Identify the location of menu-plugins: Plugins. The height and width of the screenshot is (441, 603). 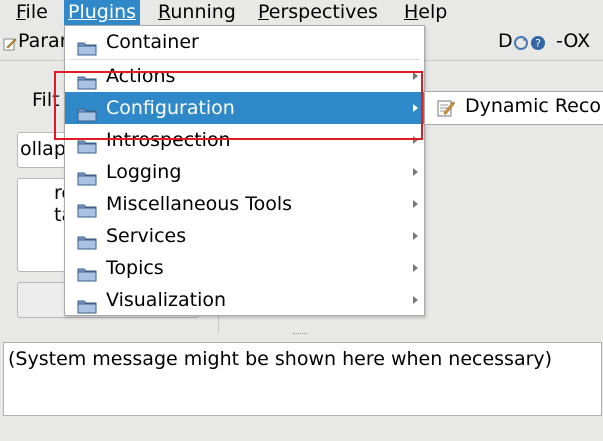
(102, 12).